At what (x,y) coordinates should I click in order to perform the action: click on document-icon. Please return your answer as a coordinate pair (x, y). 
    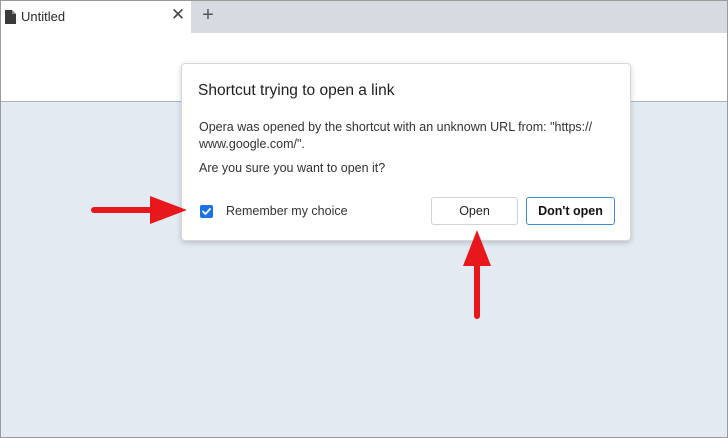
    Looking at the image, I should click on (10, 17).